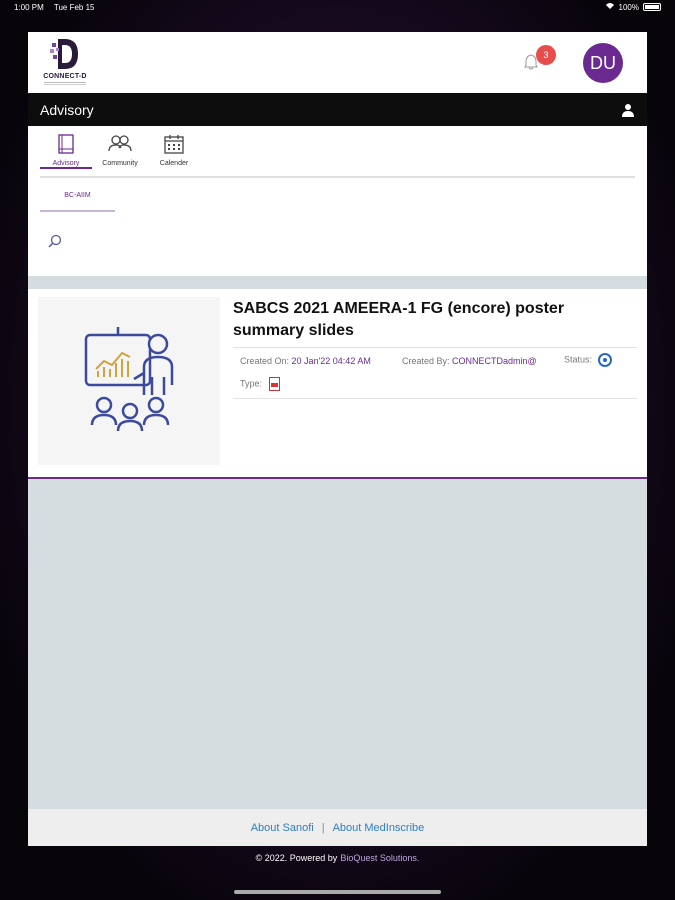  What do you see at coordinates (66, 163) in the screenshot?
I see `tab-advisory-label: Advisory` at bounding box center [66, 163].